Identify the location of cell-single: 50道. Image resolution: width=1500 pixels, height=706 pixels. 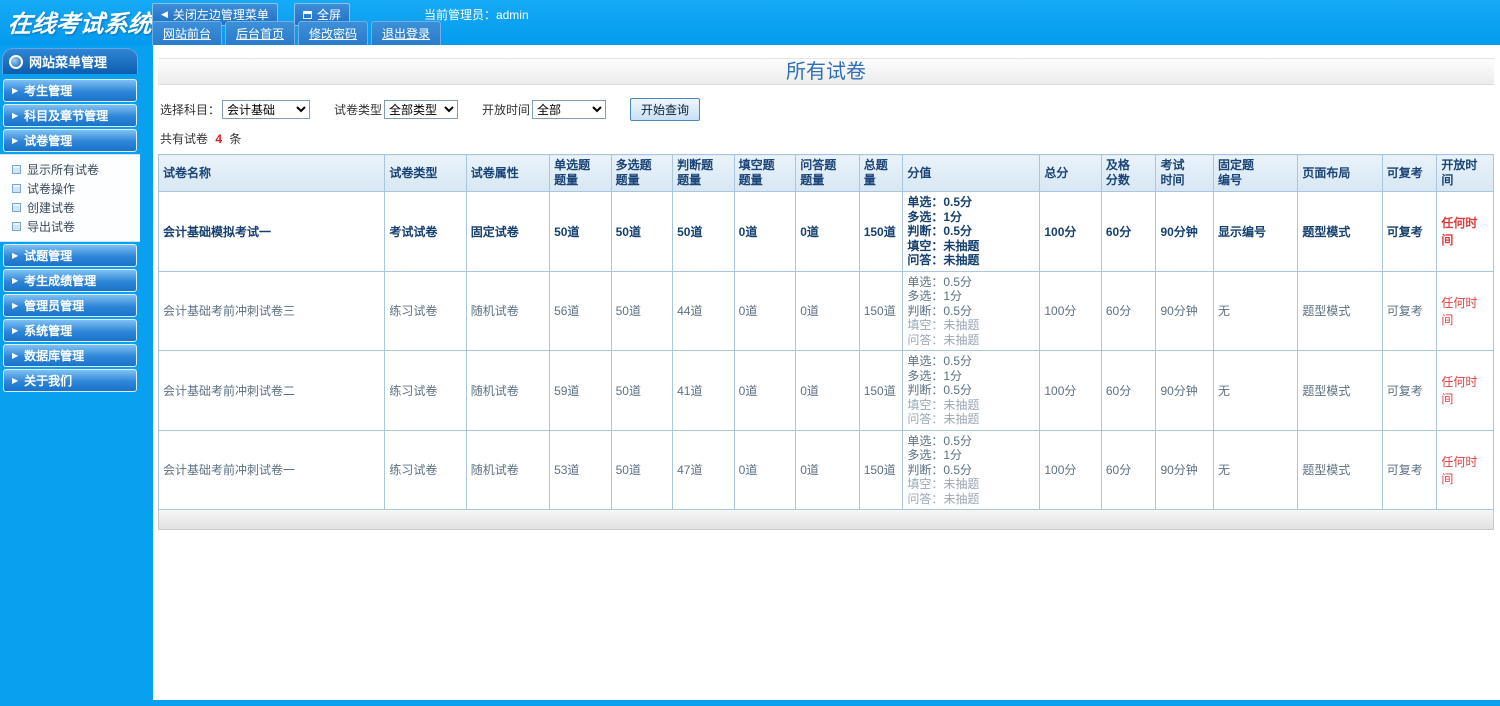
(580, 231).